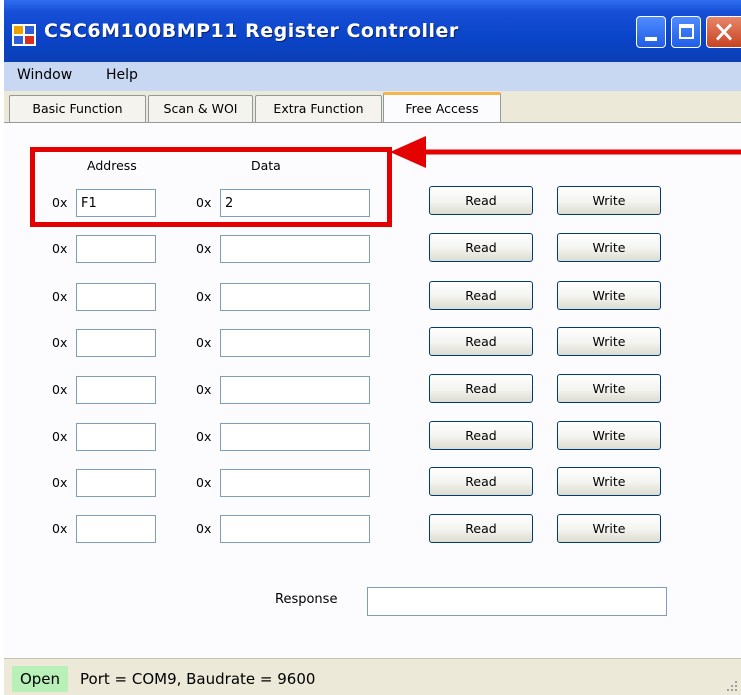 This screenshot has height=695, width=741. I want to click on resize-grip-icon, so click(731, 685).